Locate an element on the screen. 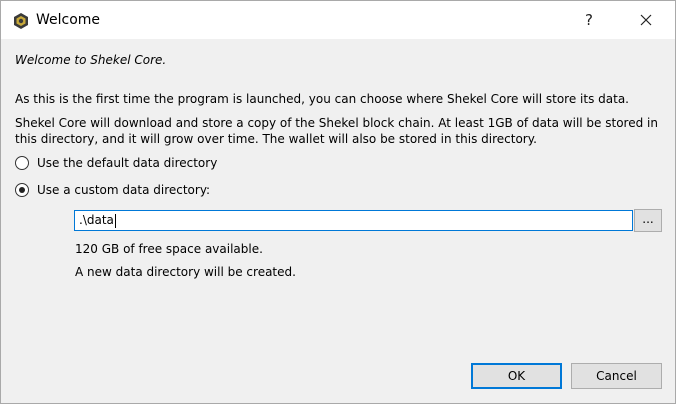 Image resolution: width=676 pixels, height=404 pixels. custom-directory-label: Use a custom data directory: is located at coordinates (124, 190).